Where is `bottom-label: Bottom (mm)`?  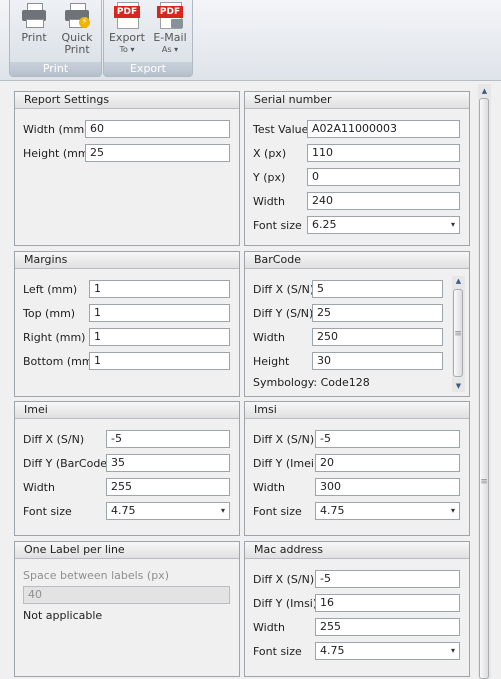 bottom-label: Bottom (mm) is located at coordinates (60, 361).